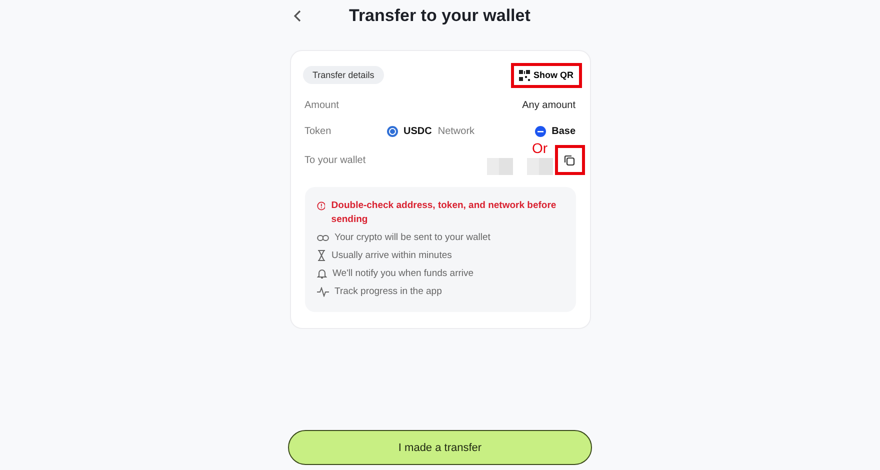 Image resolution: width=880 pixels, height=470 pixels. I want to click on token-value: USDC, so click(418, 131).